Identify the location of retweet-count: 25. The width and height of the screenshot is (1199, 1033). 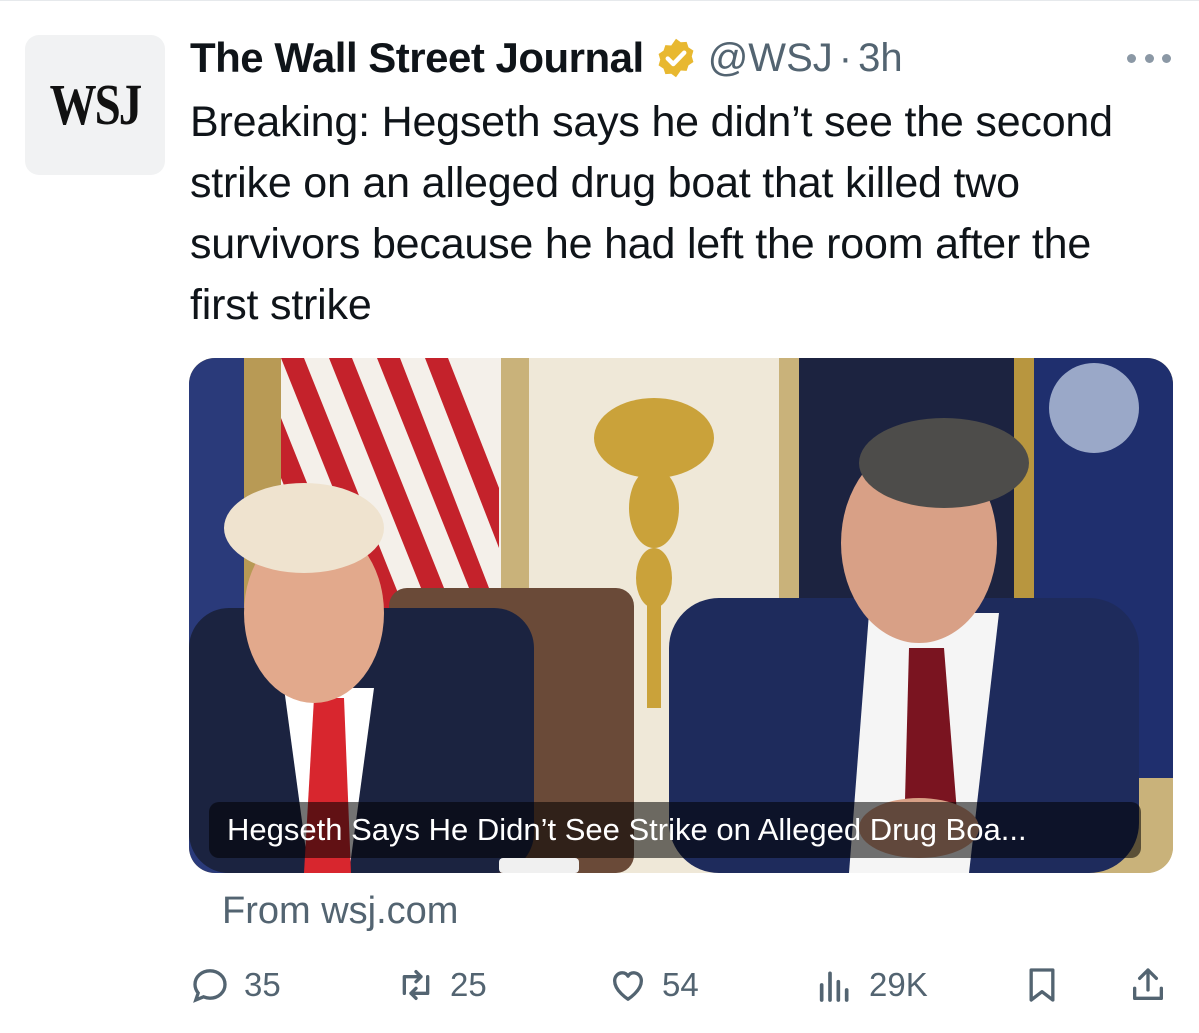
(468, 984).